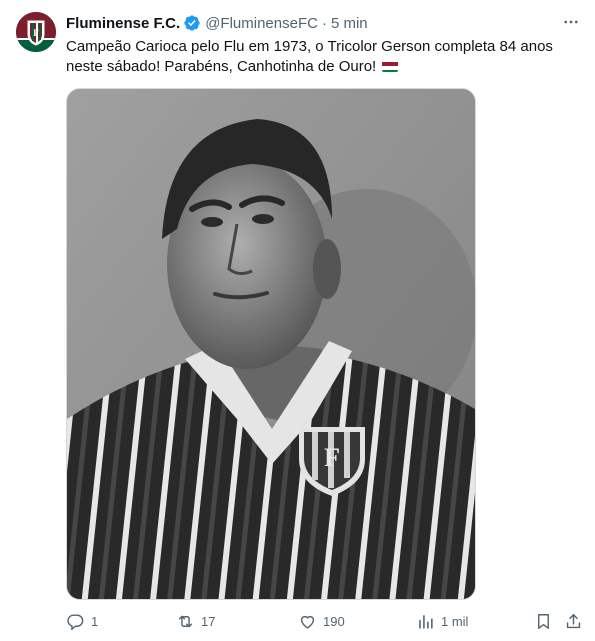 The width and height of the screenshot is (595, 641). What do you see at coordinates (426, 621) in the screenshot?
I see `views-icon` at bounding box center [426, 621].